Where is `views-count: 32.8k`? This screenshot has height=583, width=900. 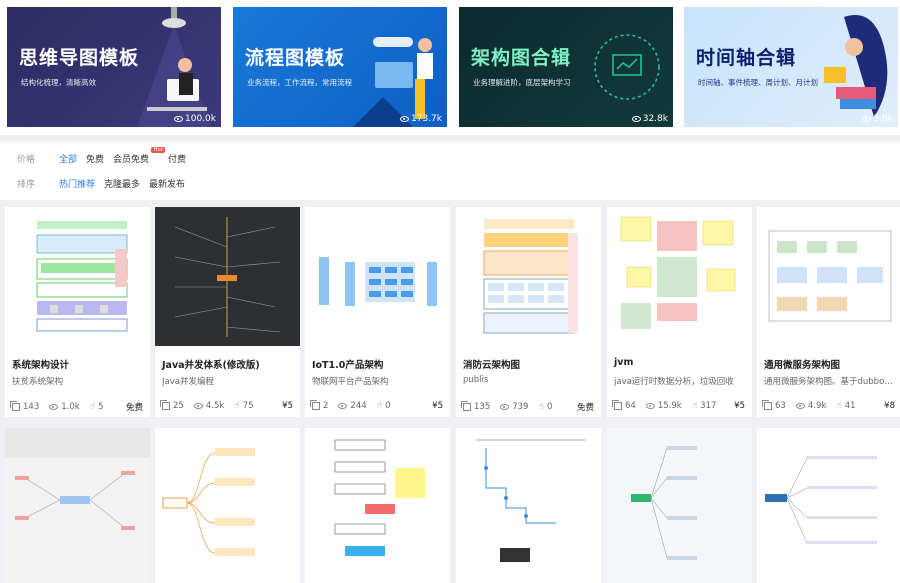
views-count: 32.8k is located at coordinates (655, 119).